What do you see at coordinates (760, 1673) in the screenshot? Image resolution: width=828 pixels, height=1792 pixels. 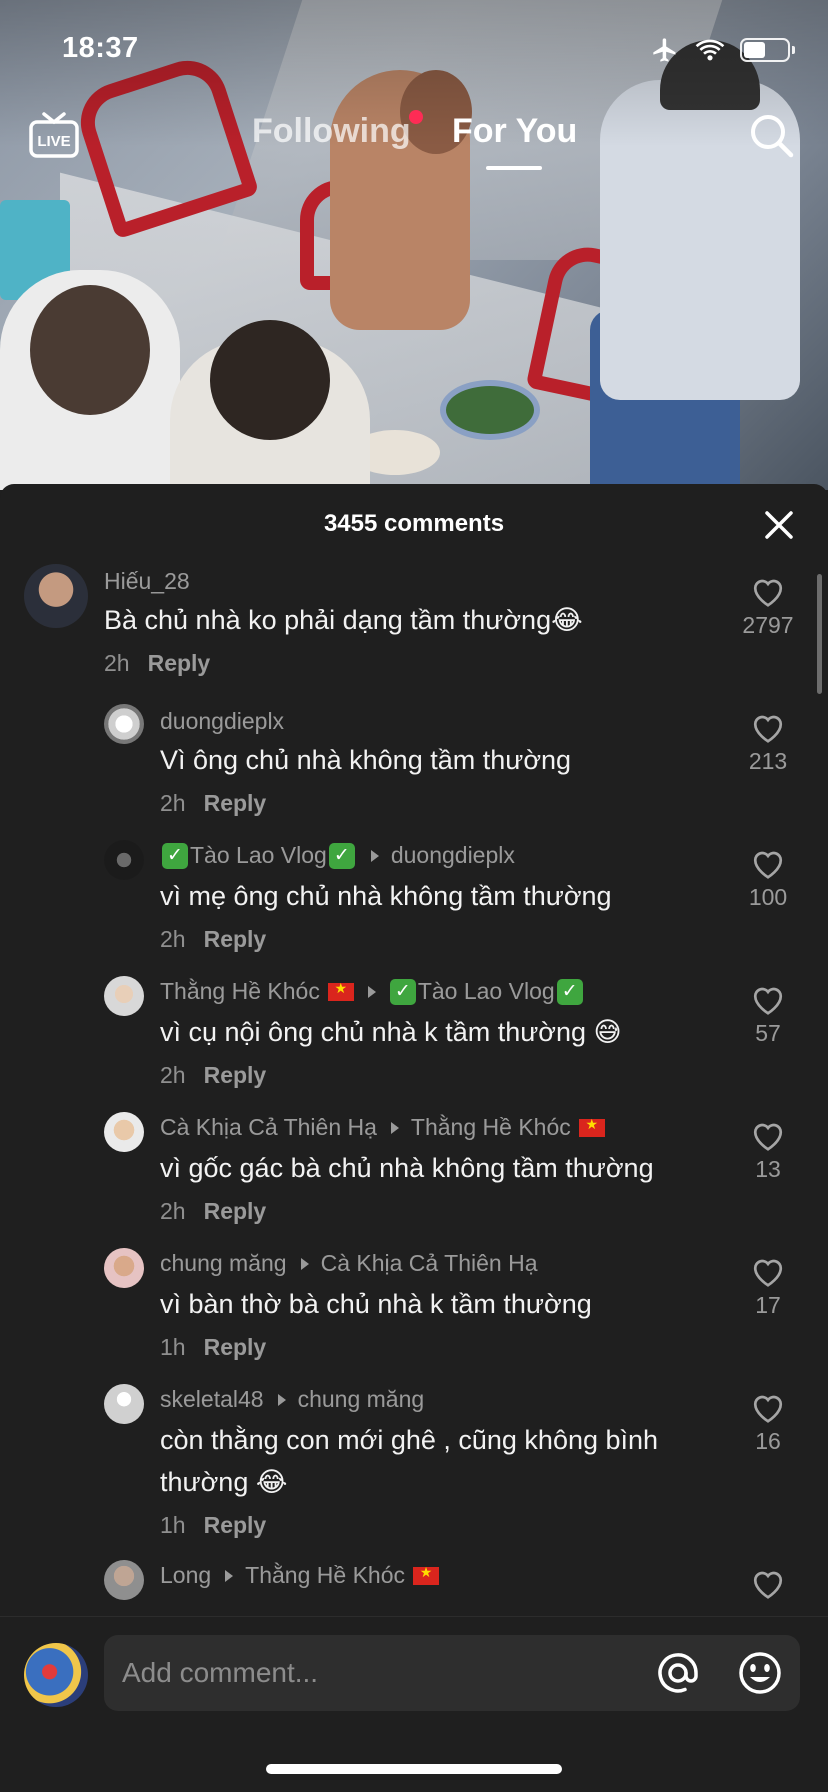 I see `emoji-icon` at bounding box center [760, 1673].